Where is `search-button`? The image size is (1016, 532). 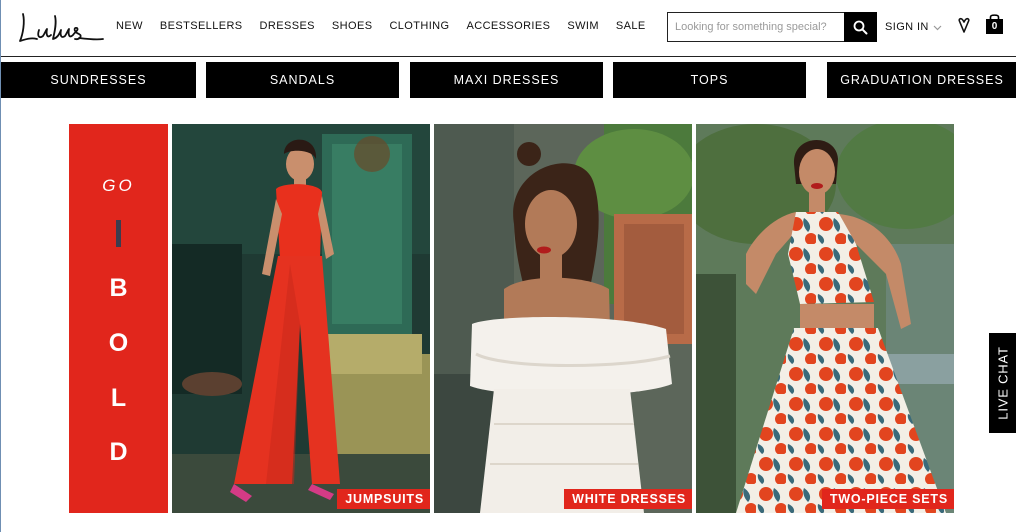
search-button is located at coordinates (860, 27).